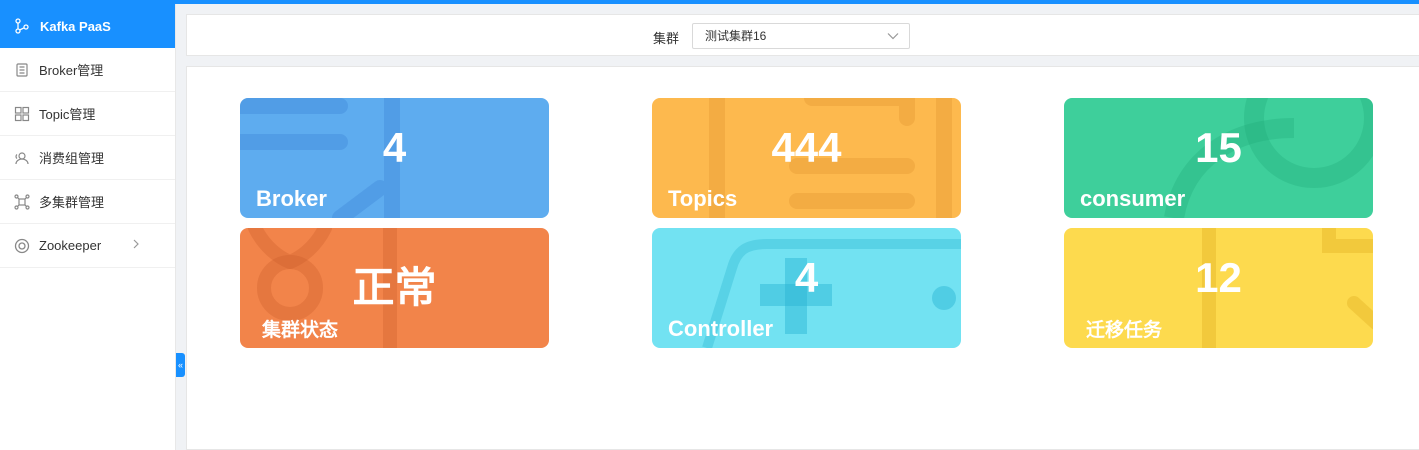 Image resolution: width=1419 pixels, height=450 pixels. I want to click on sidebar: Kafka PaaS Broker管理 Topic管理 消费组管理 多集群管理, so click(88, 227).